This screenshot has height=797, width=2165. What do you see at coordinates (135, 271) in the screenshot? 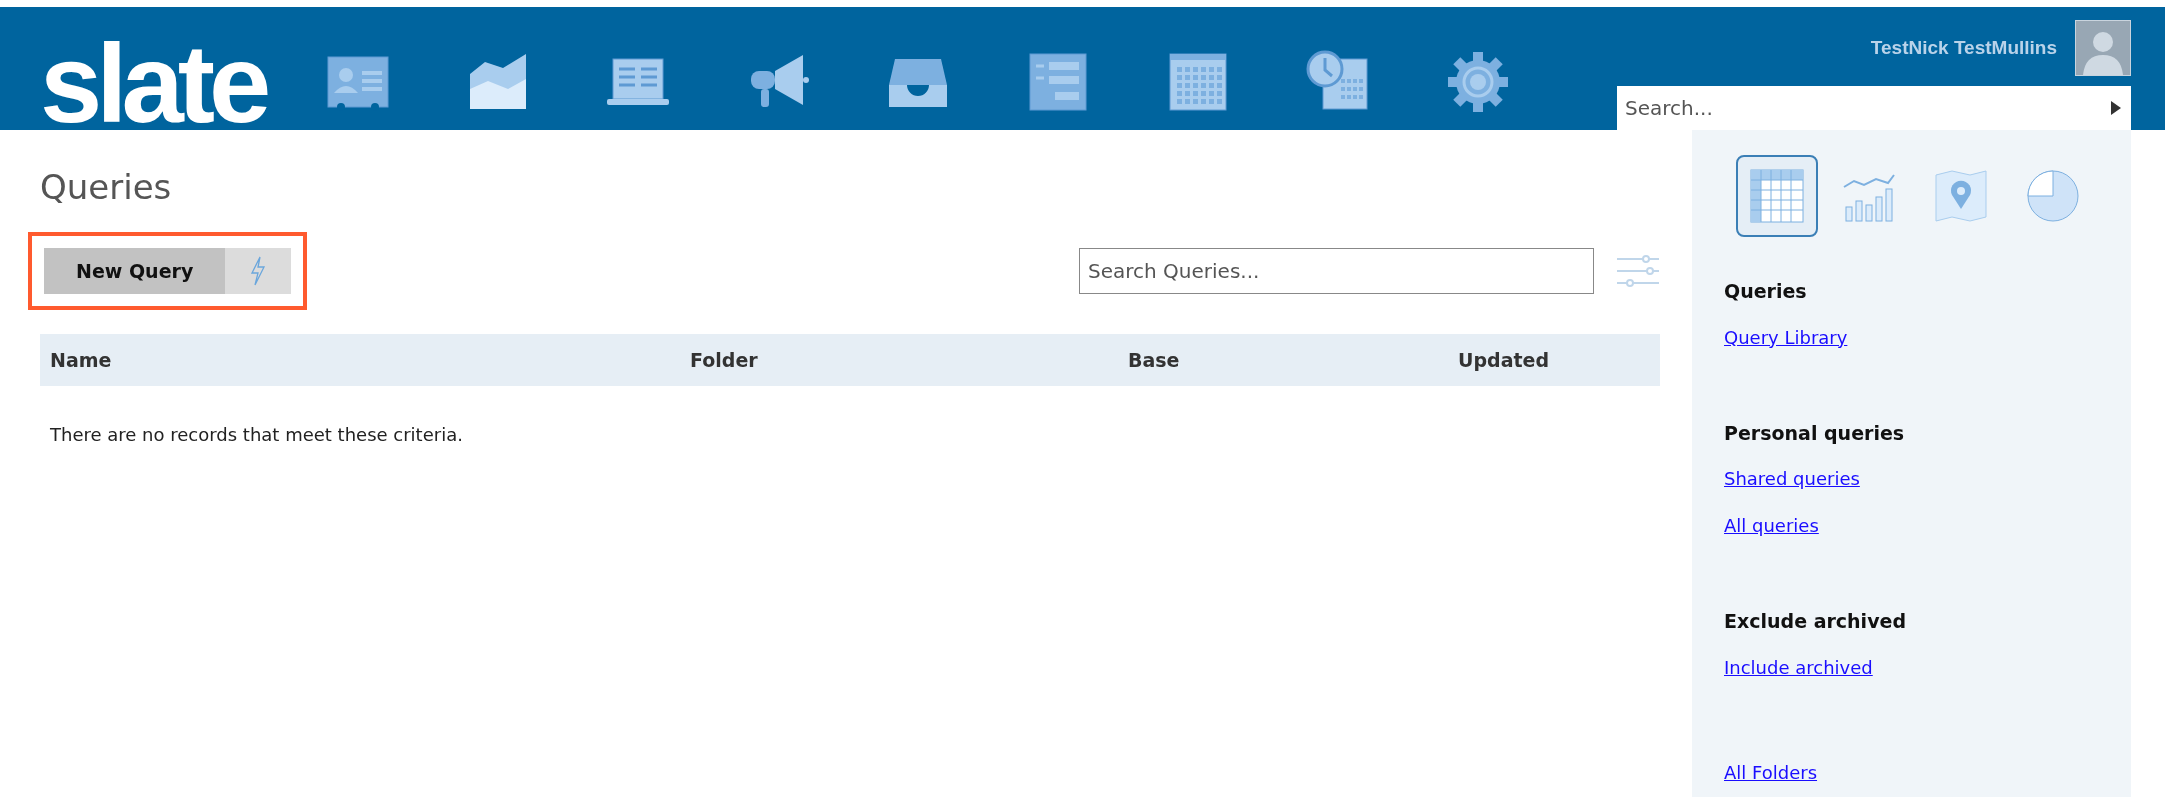
I see `new-query-button: New Query` at bounding box center [135, 271].